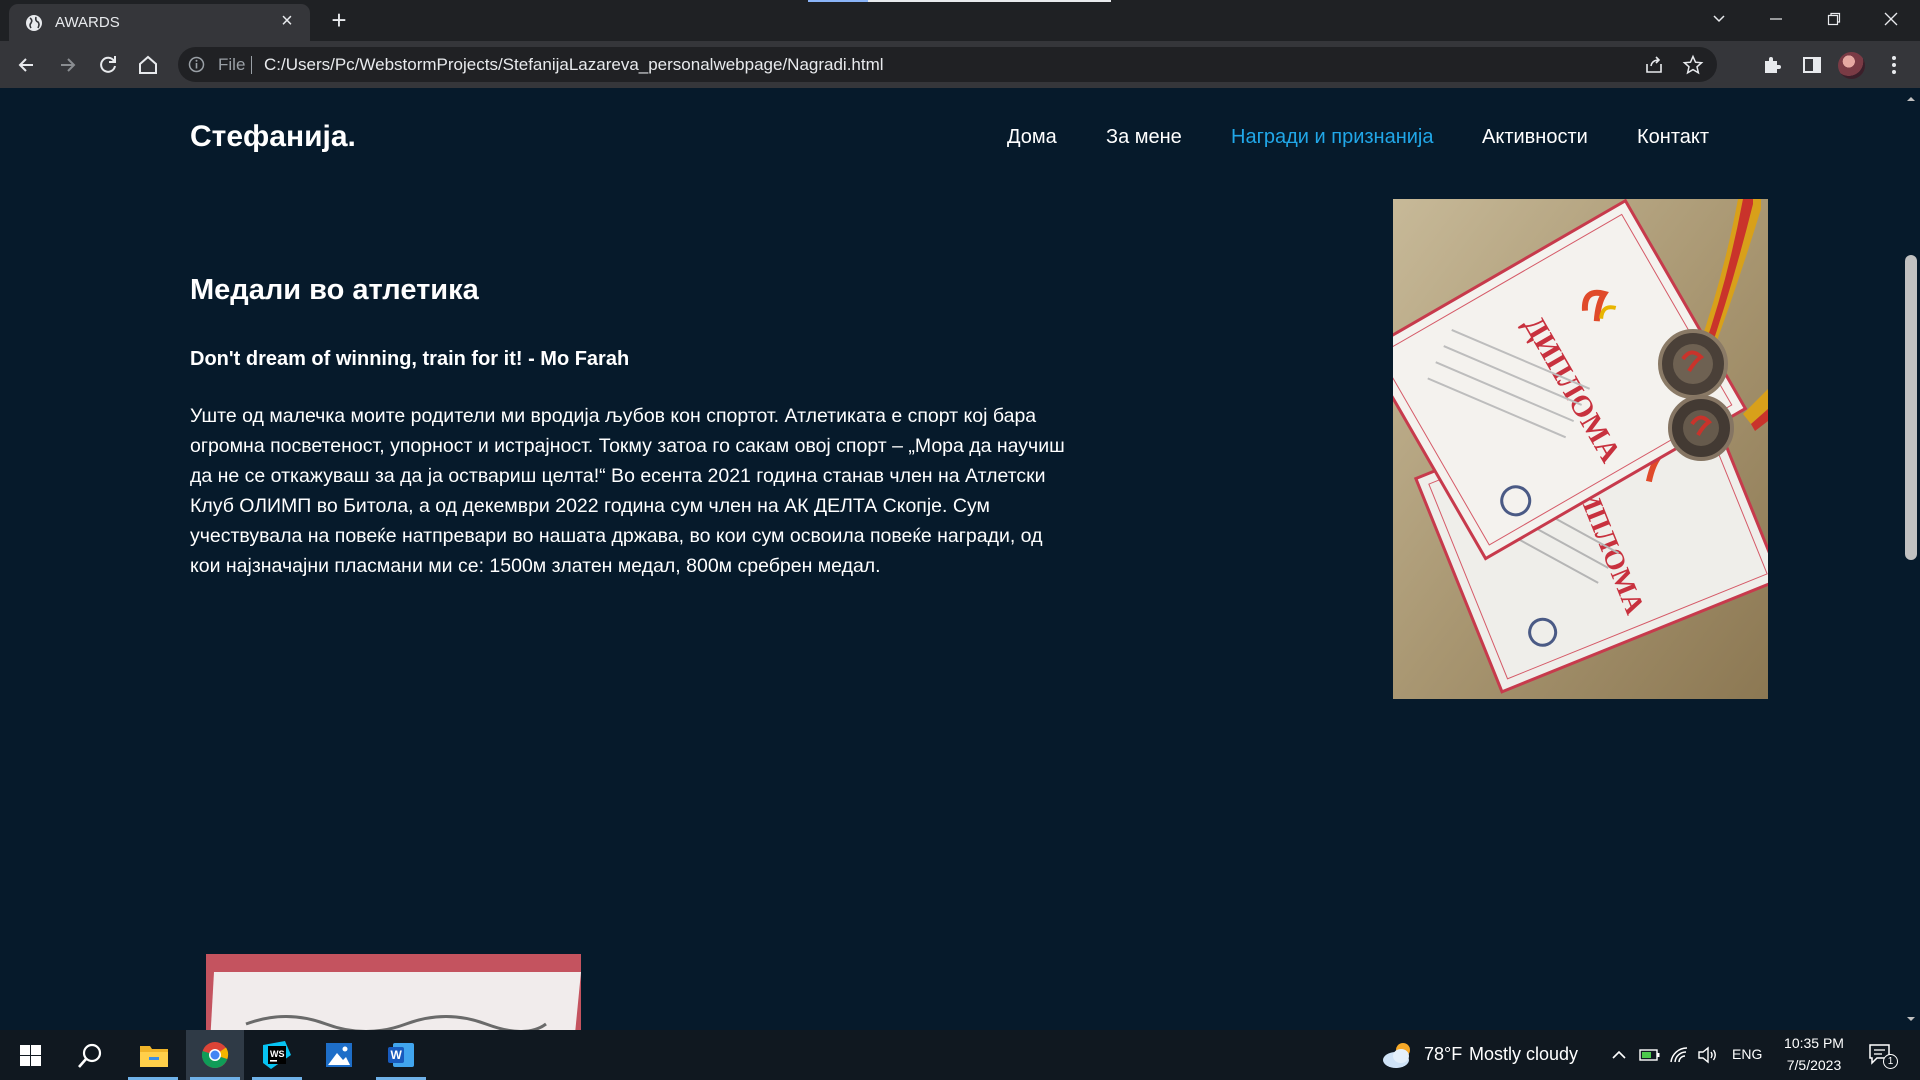 The height and width of the screenshot is (1080, 1920). Describe the element at coordinates (1693, 65) in the screenshot. I see `bookmark-star-icon` at that location.